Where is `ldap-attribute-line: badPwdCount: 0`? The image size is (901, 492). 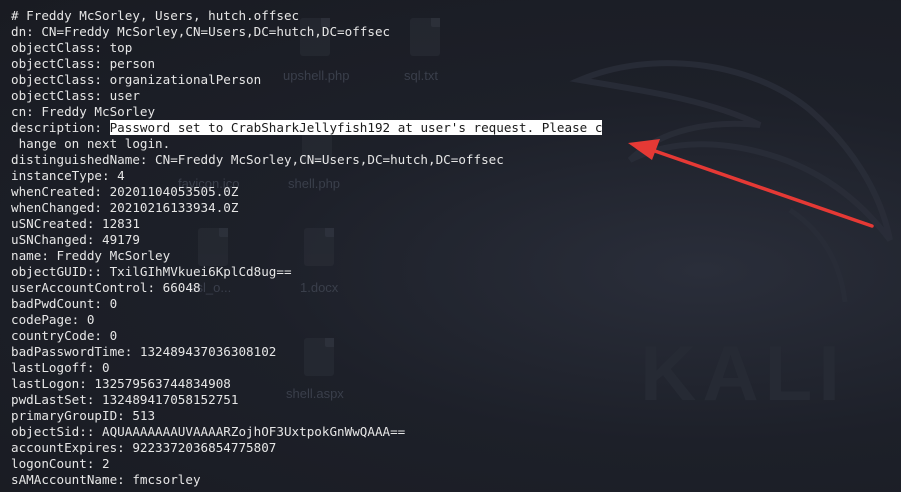 ldap-attribute-line: badPwdCount: 0 is located at coordinates (64, 303).